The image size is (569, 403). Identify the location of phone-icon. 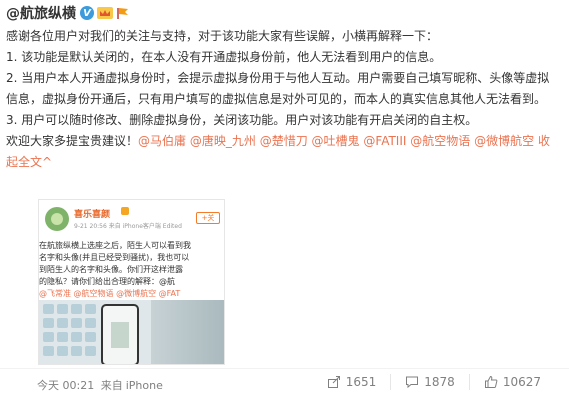
(120, 334).